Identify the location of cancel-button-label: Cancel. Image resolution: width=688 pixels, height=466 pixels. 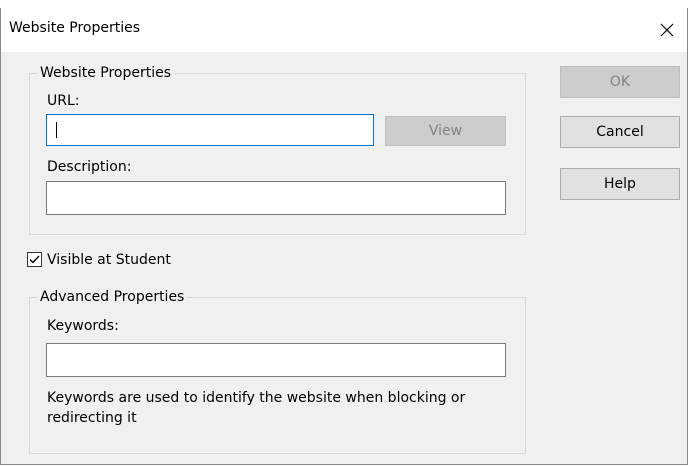
(620, 132).